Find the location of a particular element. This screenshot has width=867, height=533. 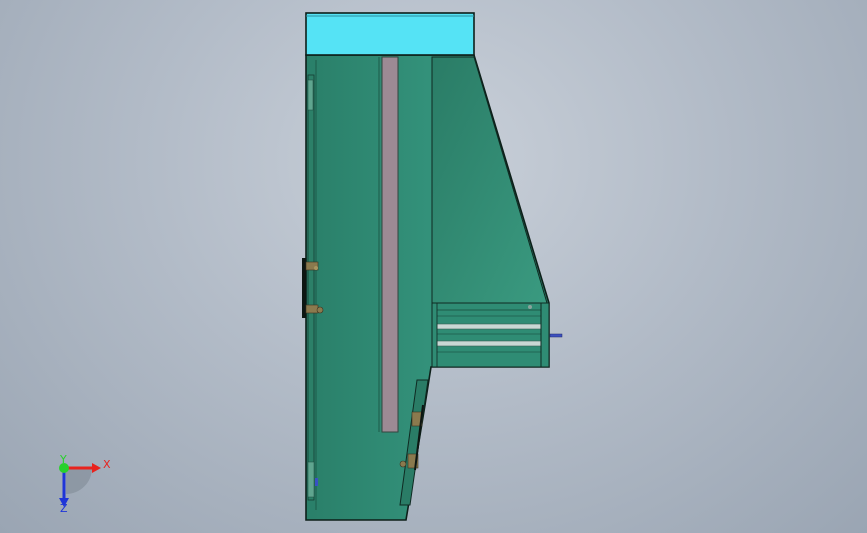

drawer-compartment is located at coordinates (497, 335).